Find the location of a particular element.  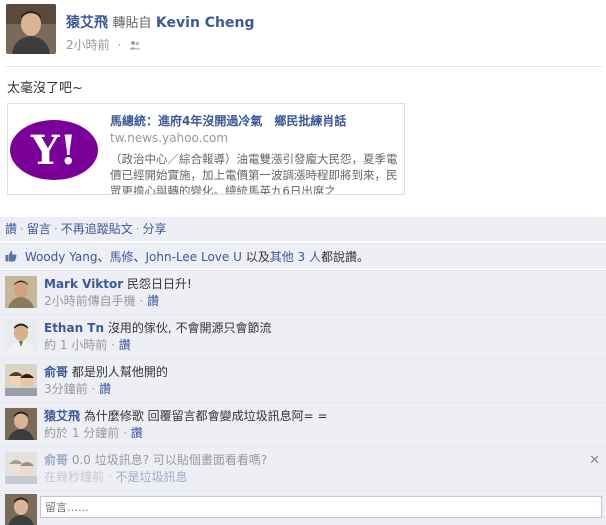

comment-body: Ethan Tn 沒用的傢伙, 不會開源只會節流 約 1 小時前 · 讚 is located at coordinates (319, 337).